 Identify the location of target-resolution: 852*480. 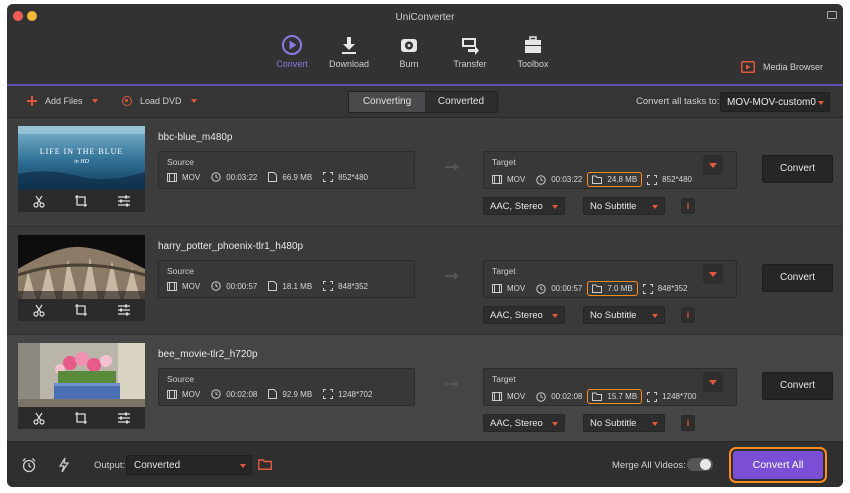
(677, 179).